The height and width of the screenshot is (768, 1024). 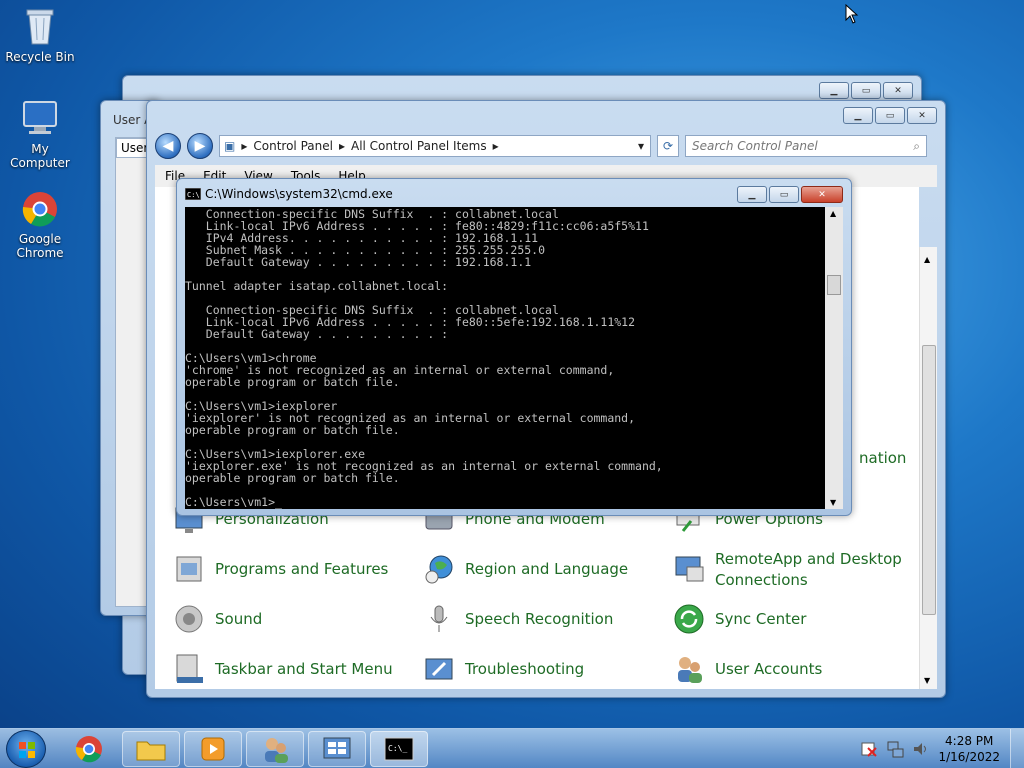 What do you see at coordinates (302, 569) in the screenshot?
I see `cp-item-label: Programs and Features` at bounding box center [302, 569].